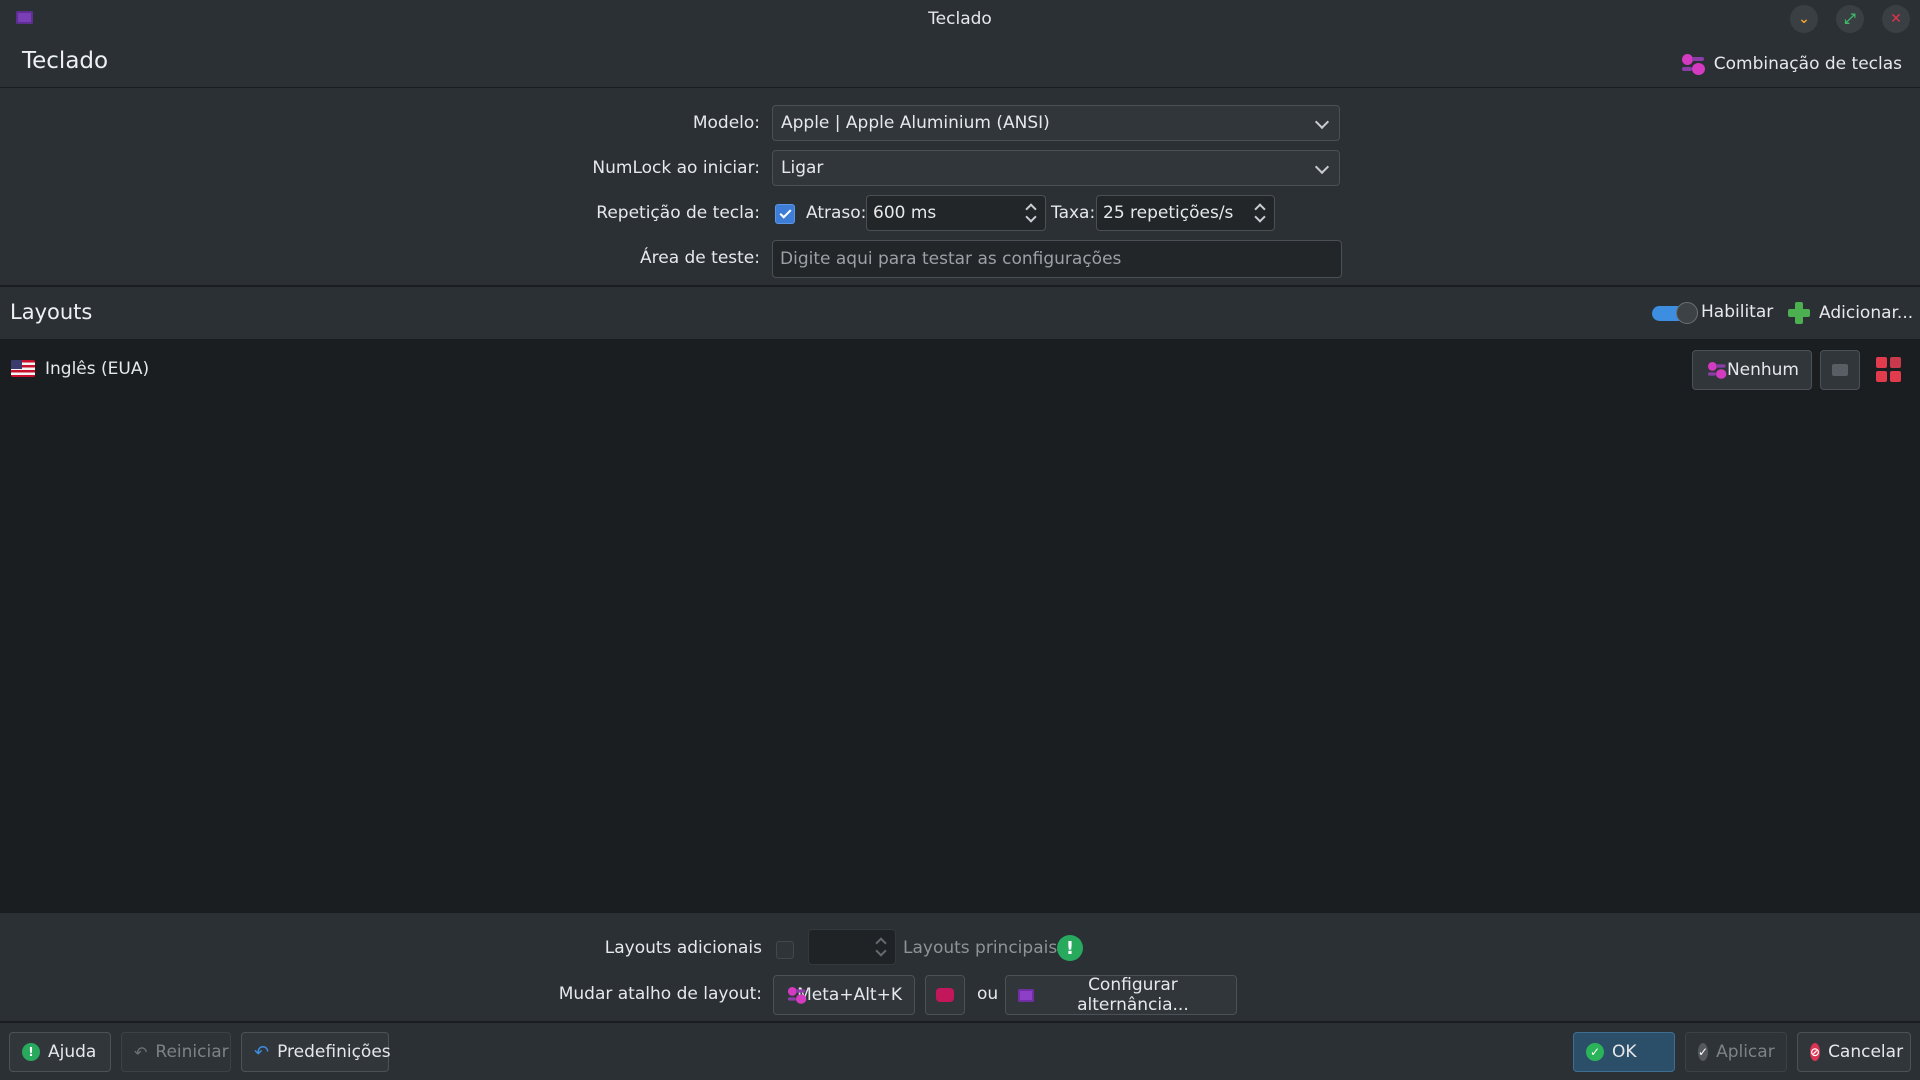 Image resolution: width=1920 pixels, height=1080 pixels. I want to click on close-window-button: ✕, so click(1896, 19).